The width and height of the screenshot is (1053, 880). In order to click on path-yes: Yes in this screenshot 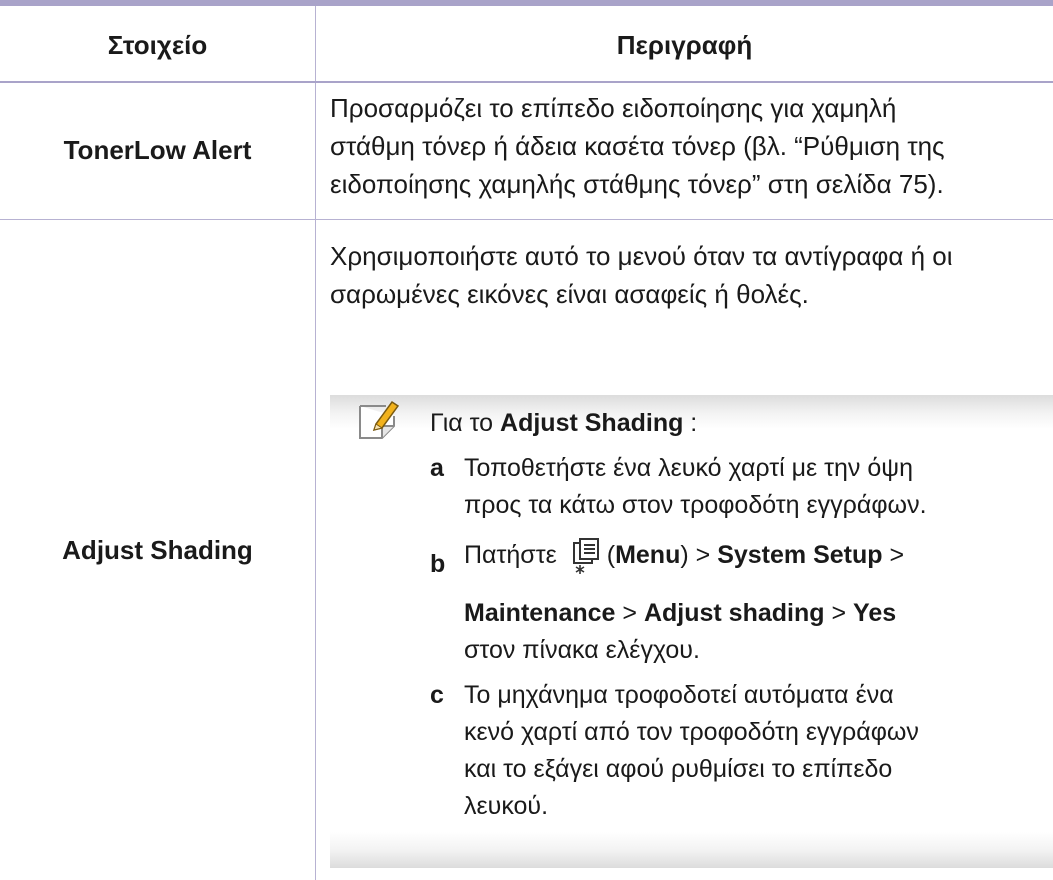, I will do `click(875, 613)`.